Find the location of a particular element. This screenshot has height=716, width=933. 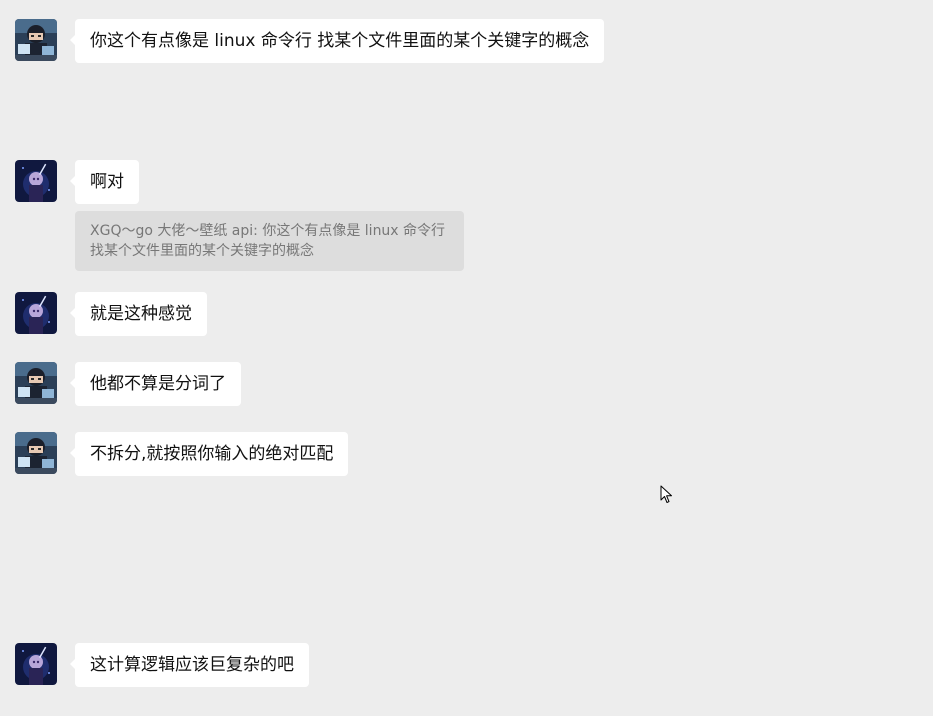

message-bubble: 不拆分,就按照你输入的绝对匹配 is located at coordinates (209, 454).